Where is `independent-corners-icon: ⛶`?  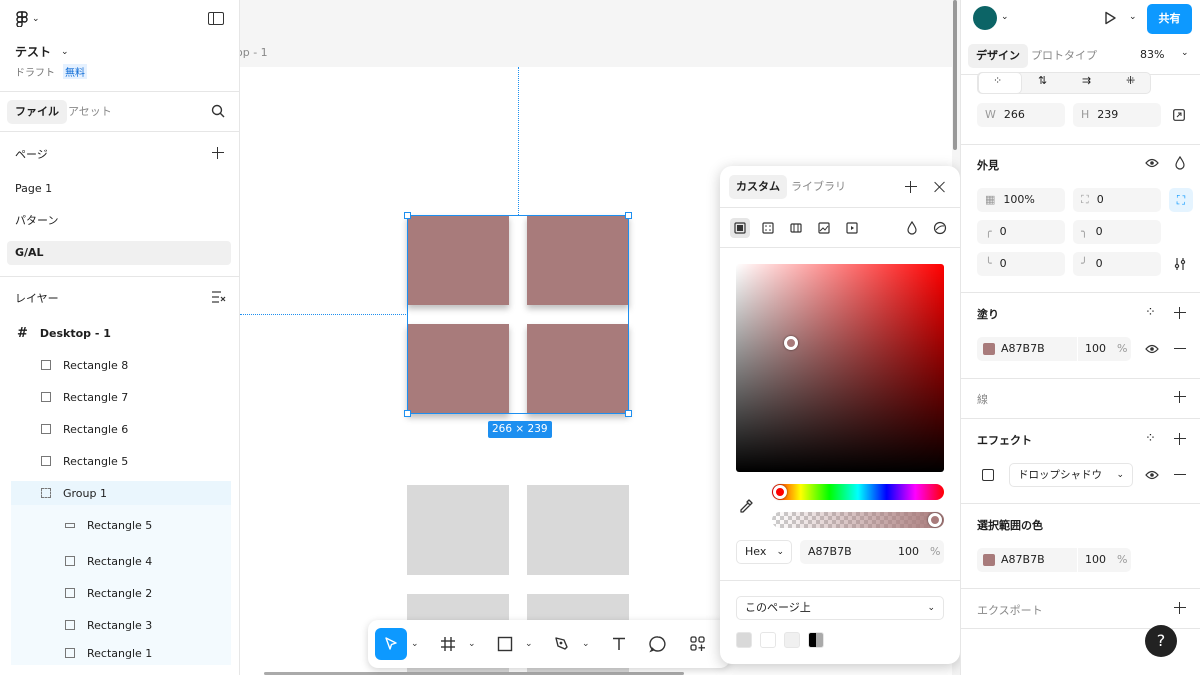 independent-corners-icon: ⛶ is located at coordinates (1181, 200).